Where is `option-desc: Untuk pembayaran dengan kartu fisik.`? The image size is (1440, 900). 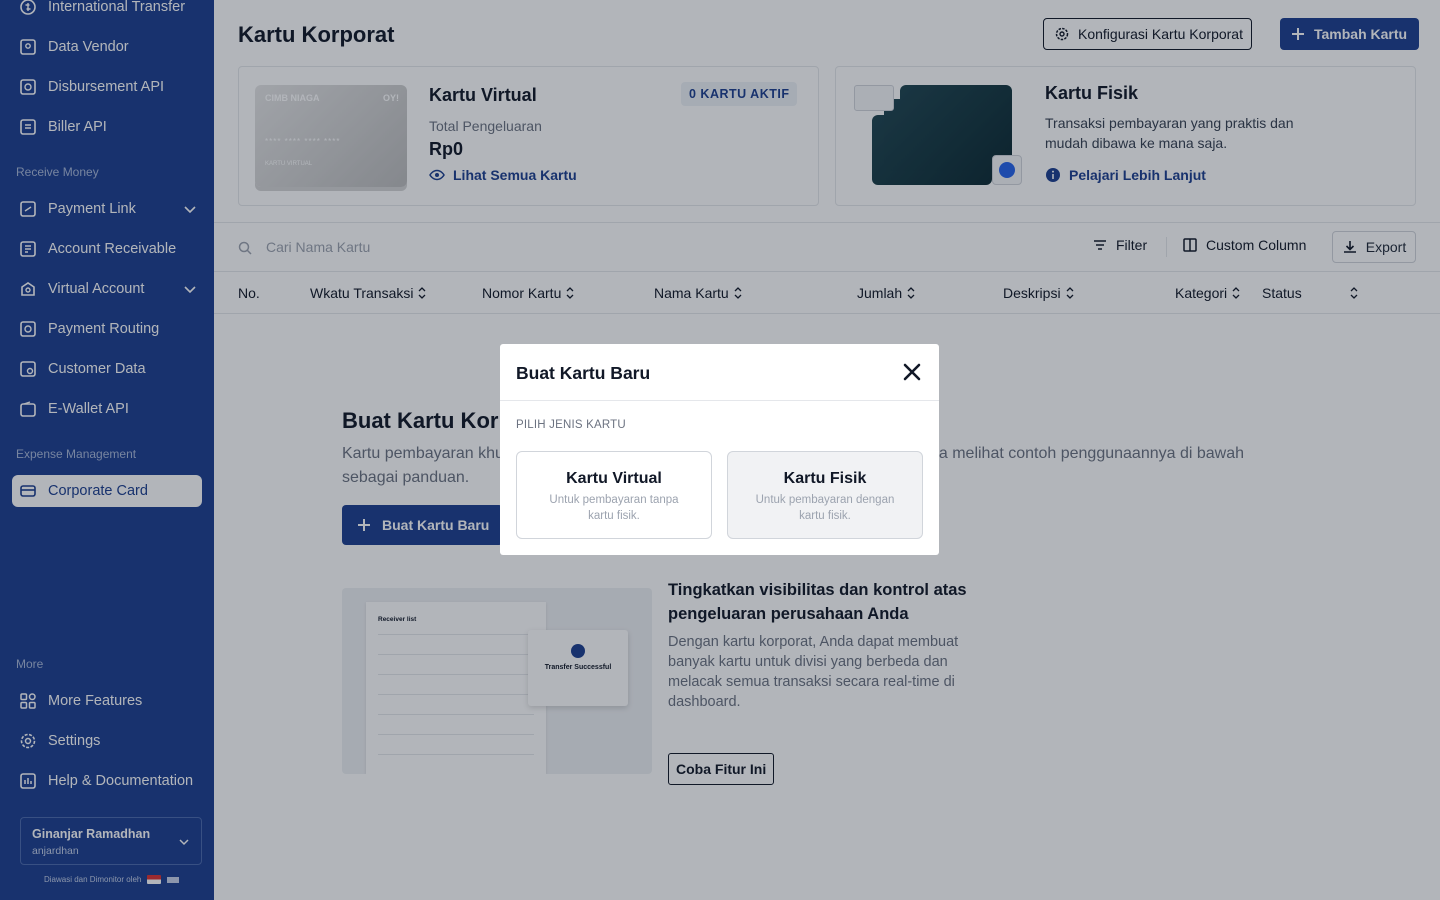
option-desc: Untuk pembayaran dengan kartu fisik. is located at coordinates (825, 508).